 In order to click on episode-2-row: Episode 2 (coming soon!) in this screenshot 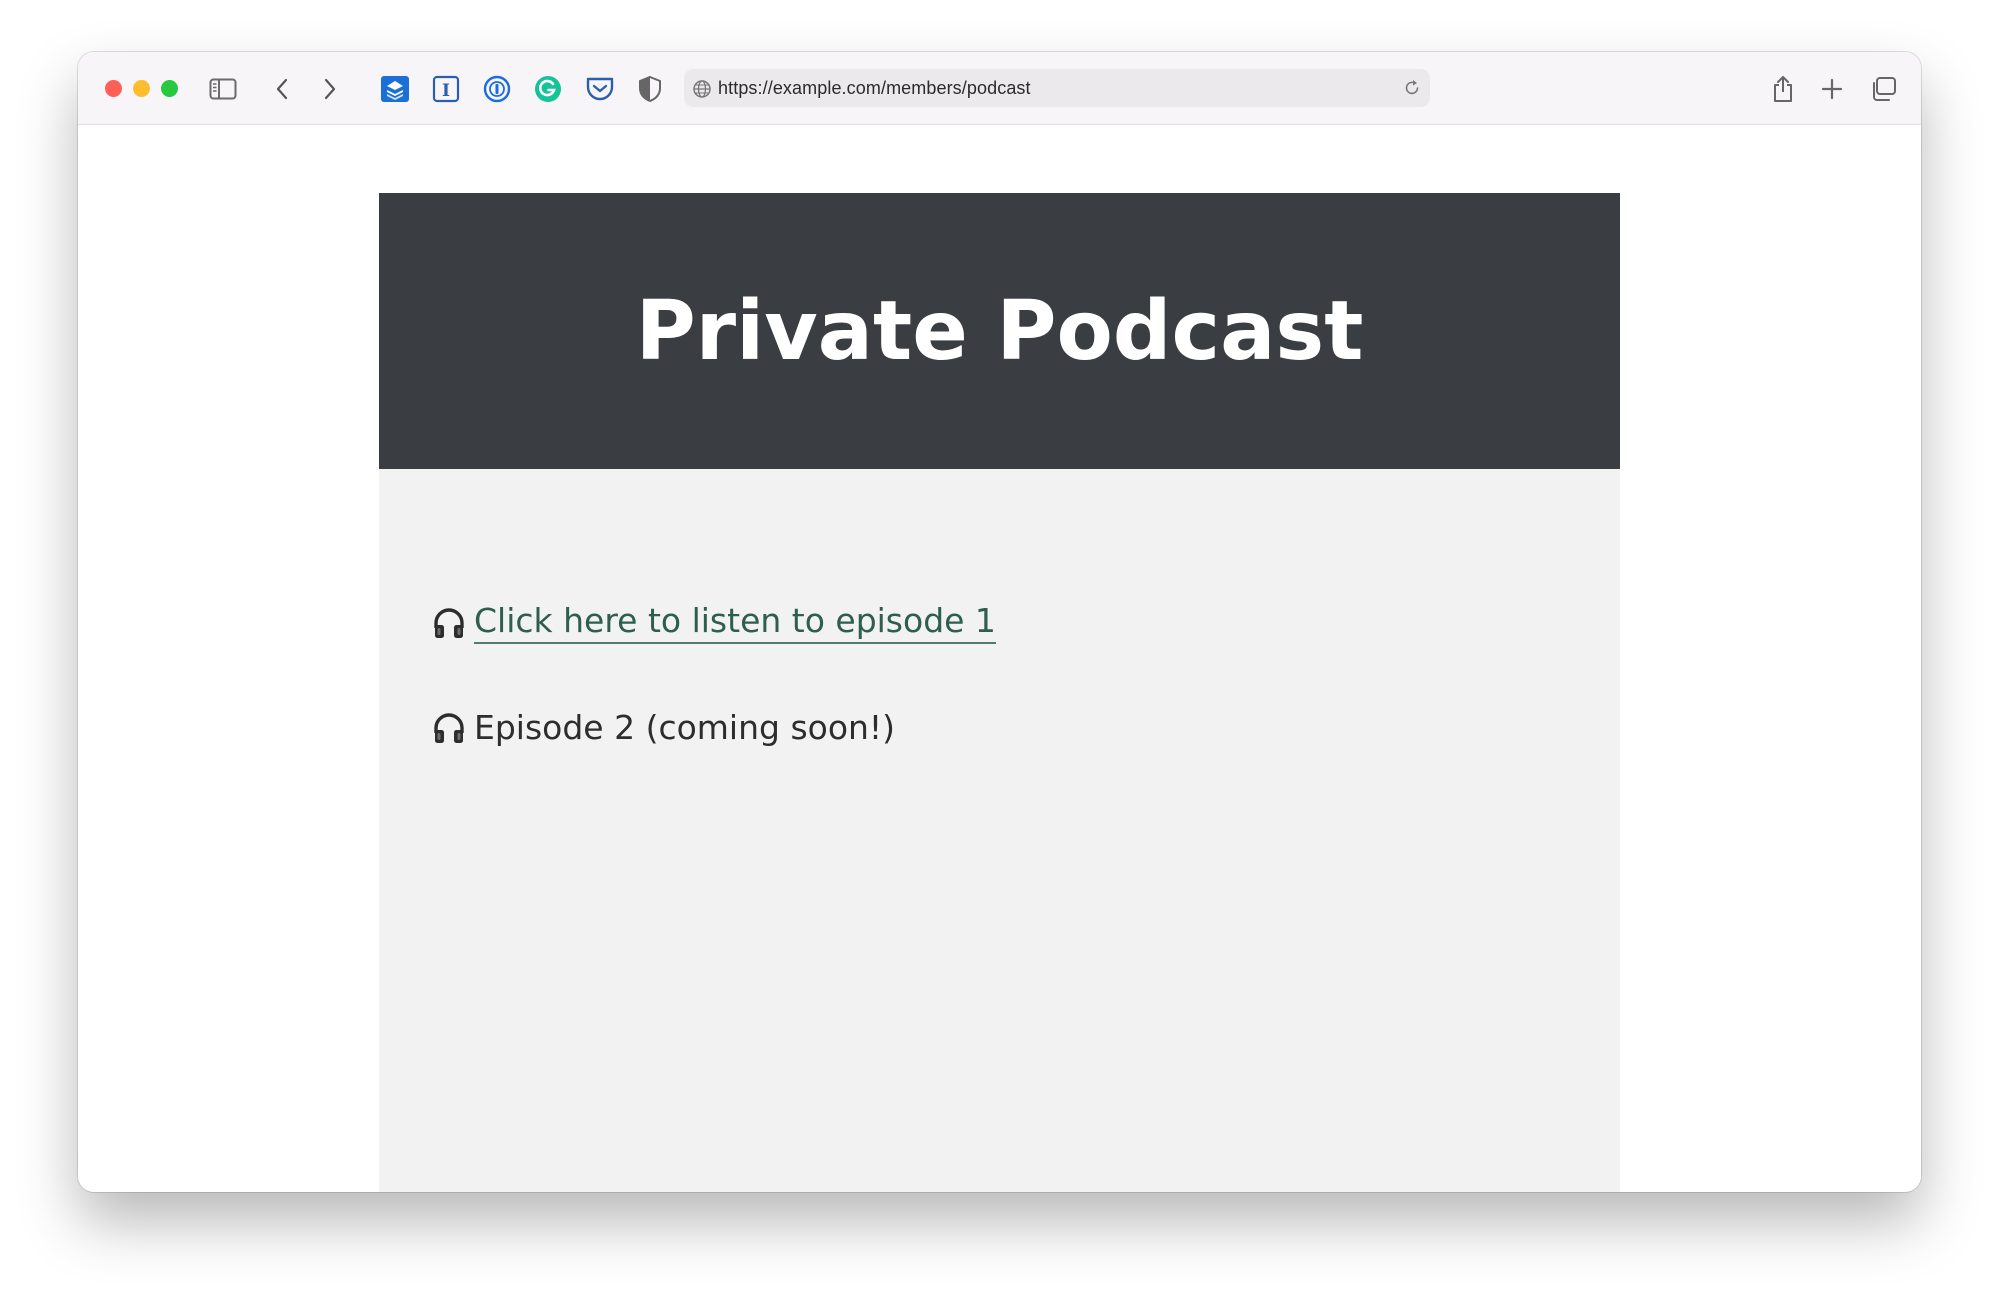, I will do `click(663, 727)`.